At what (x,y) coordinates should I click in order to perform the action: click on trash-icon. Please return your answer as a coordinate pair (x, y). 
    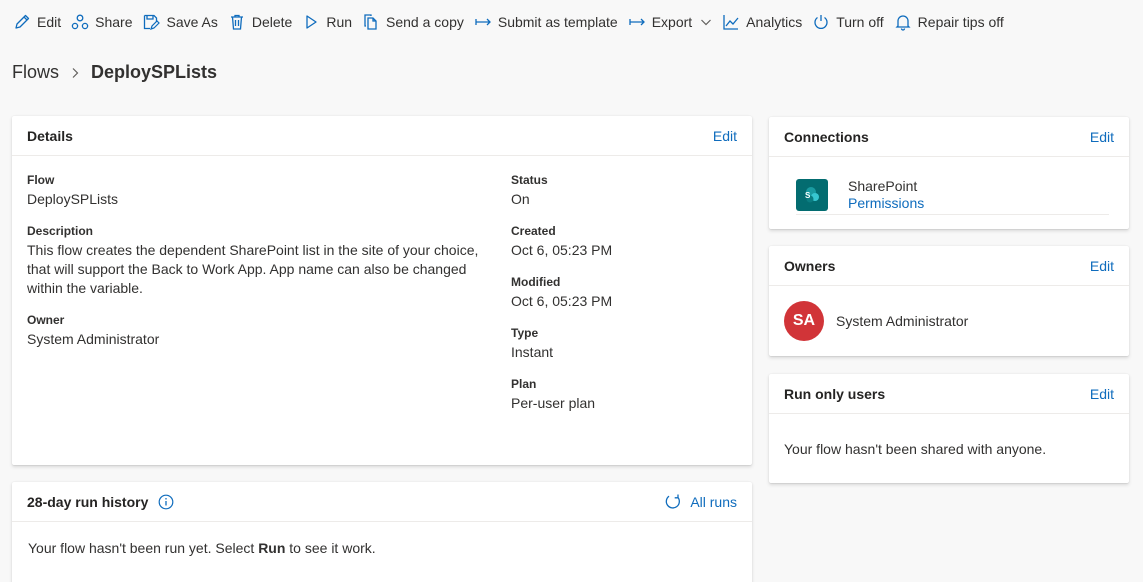
    Looking at the image, I should click on (236, 22).